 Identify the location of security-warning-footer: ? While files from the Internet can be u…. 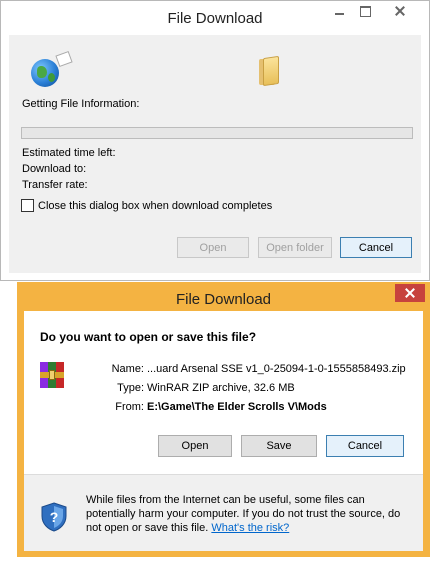
(223, 513).